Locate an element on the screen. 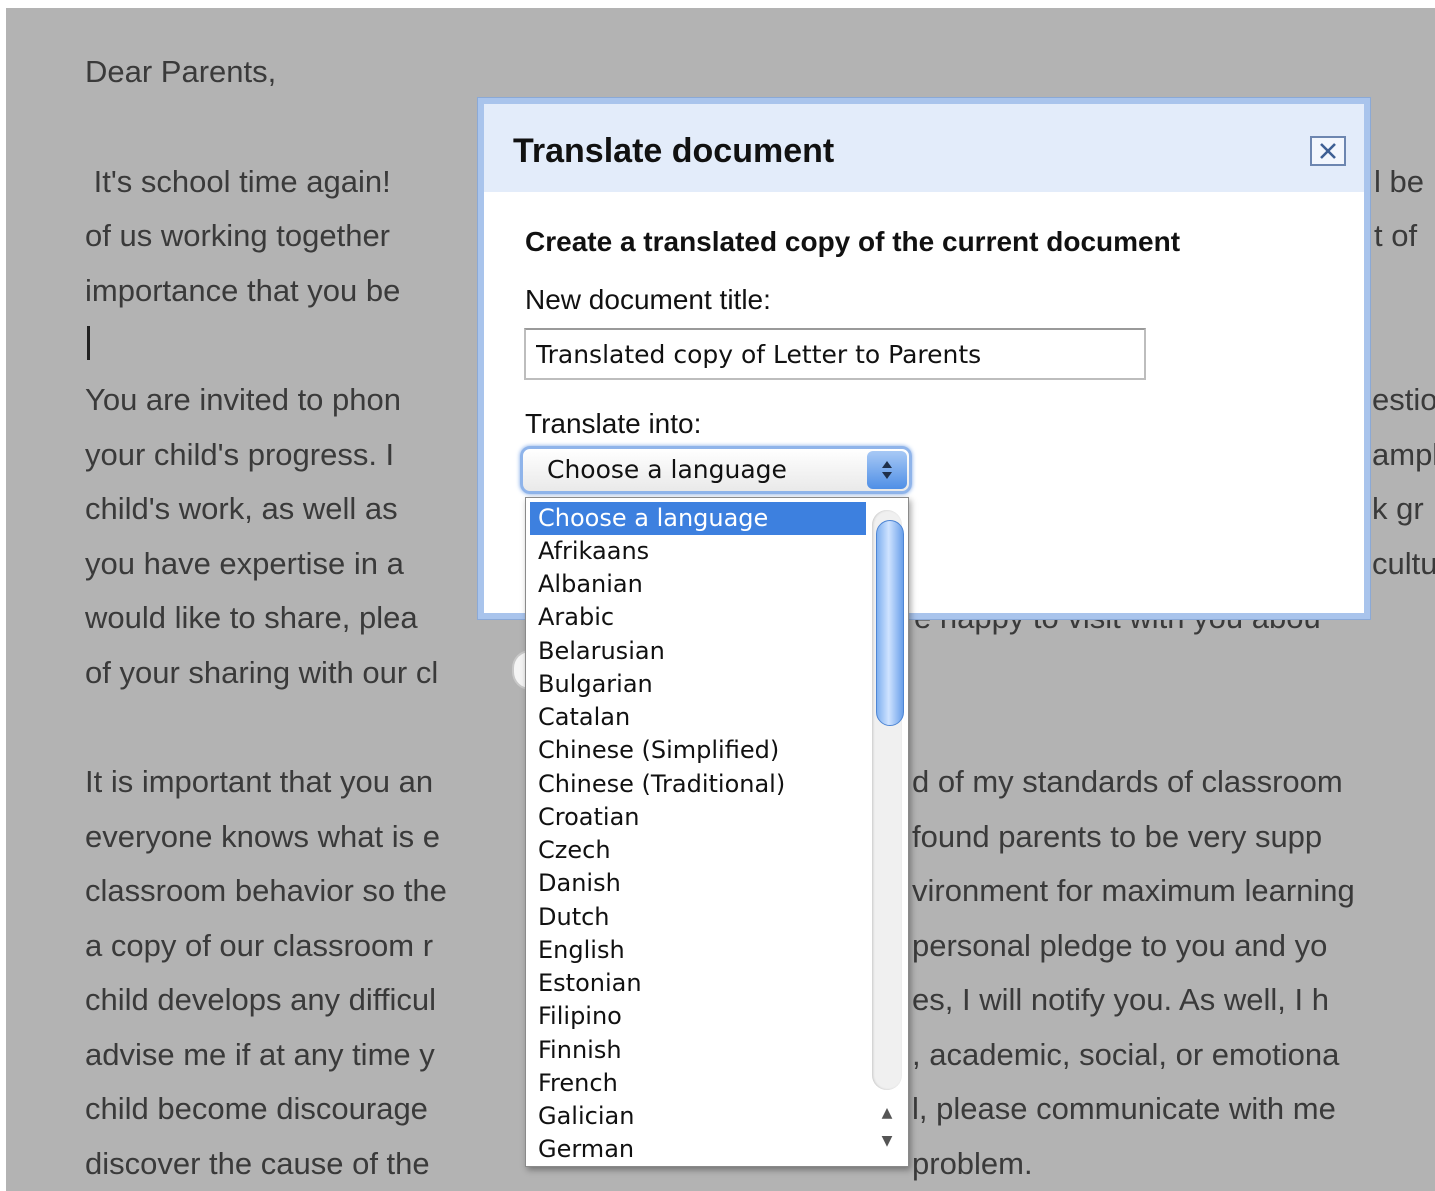 The width and height of the screenshot is (1435, 1191). scroll-up-icon: ▲ is located at coordinates (887, 1113).